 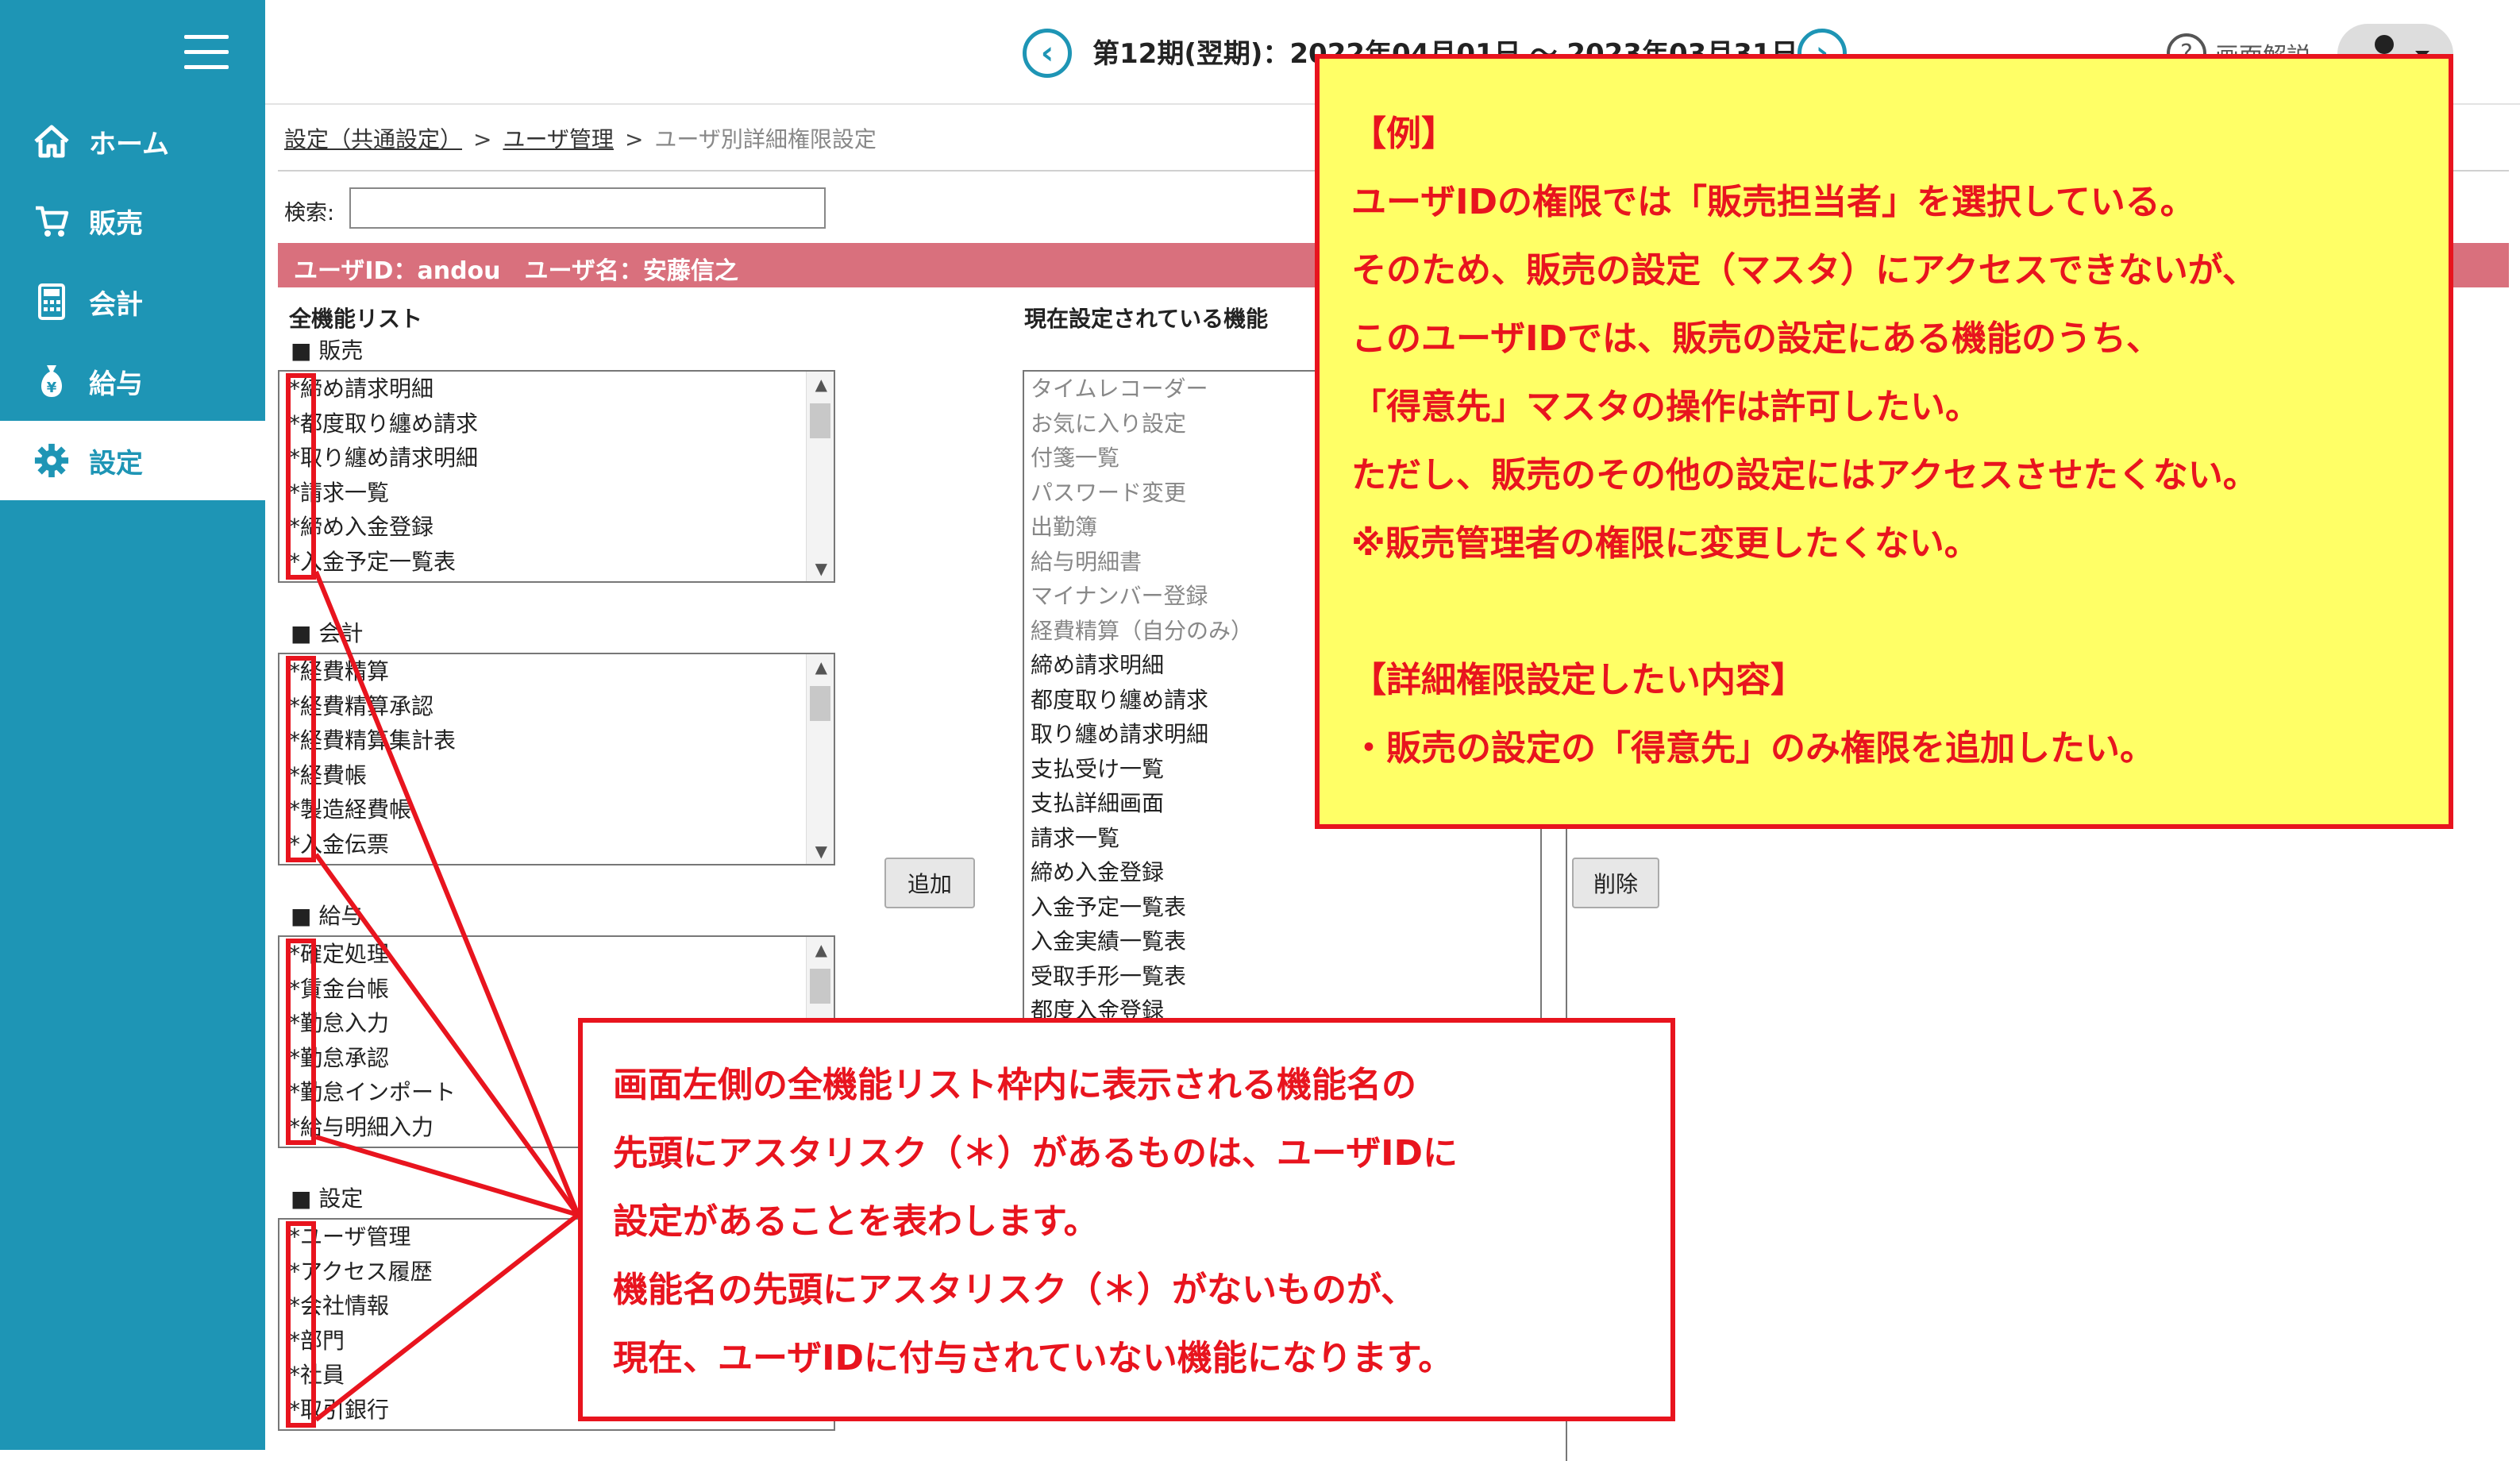 What do you see at coordinates (327, 1198) in the screenshot?
I see `category-title-settings: ■ 設定` at bounding box center [327, 1198].